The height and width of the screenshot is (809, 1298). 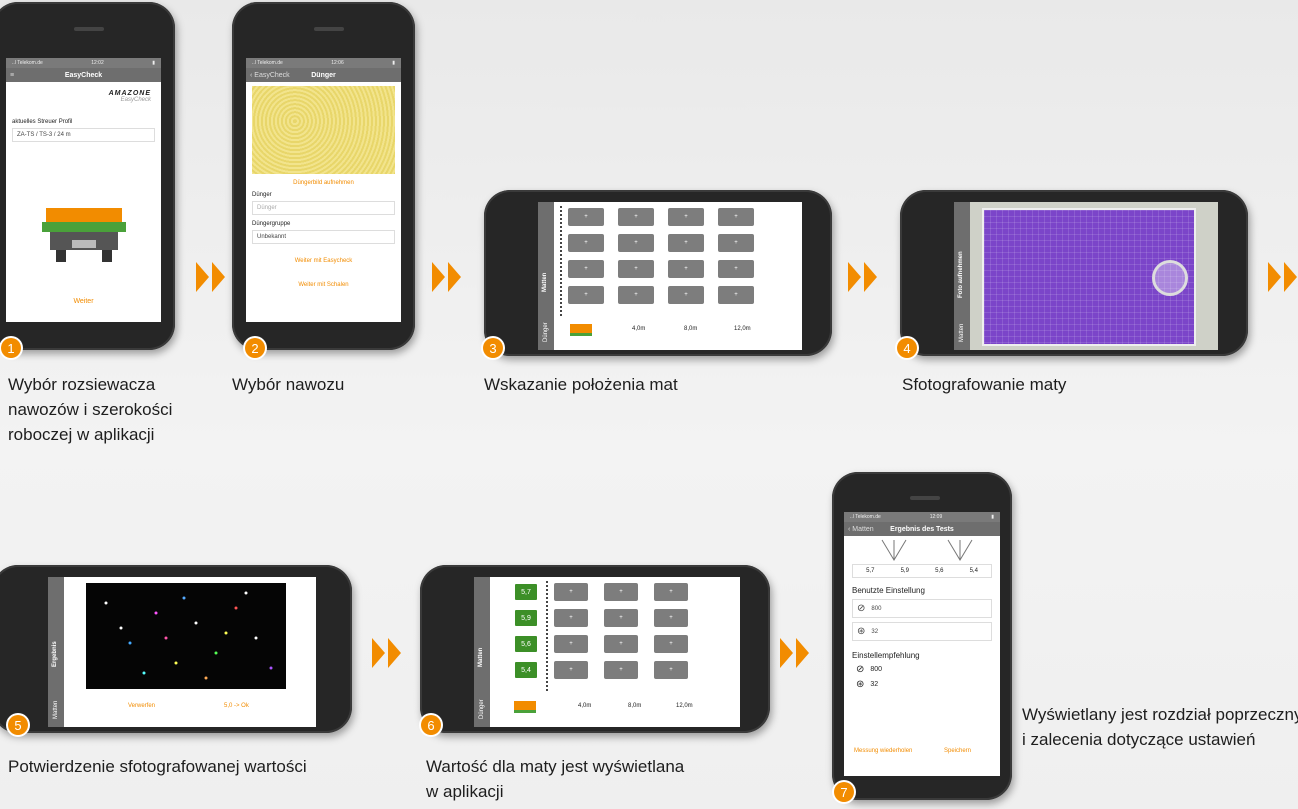 What do you see at coordinates (922, 571) in the screenshot?
I see `result-values: 5,7 5,9 5,6 5,4` at bounding box center [922, 571].